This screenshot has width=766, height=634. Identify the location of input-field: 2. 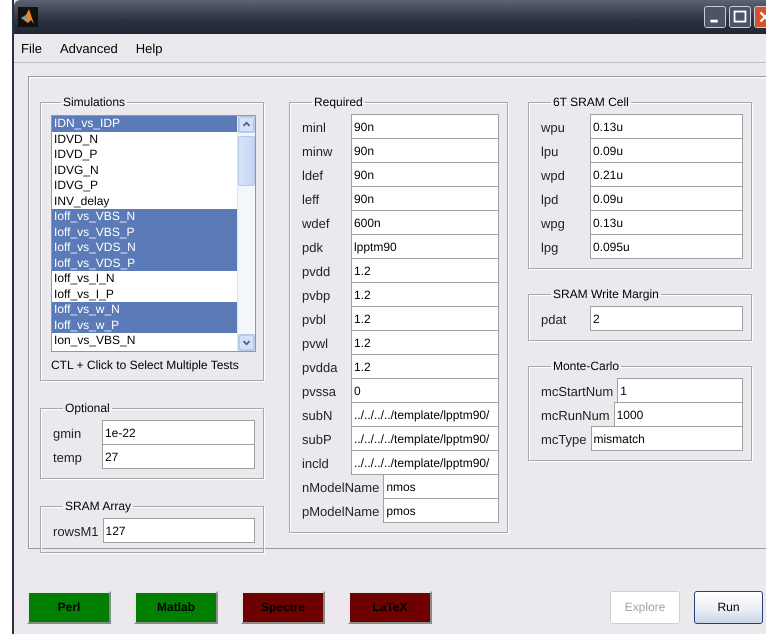
(666, 318).